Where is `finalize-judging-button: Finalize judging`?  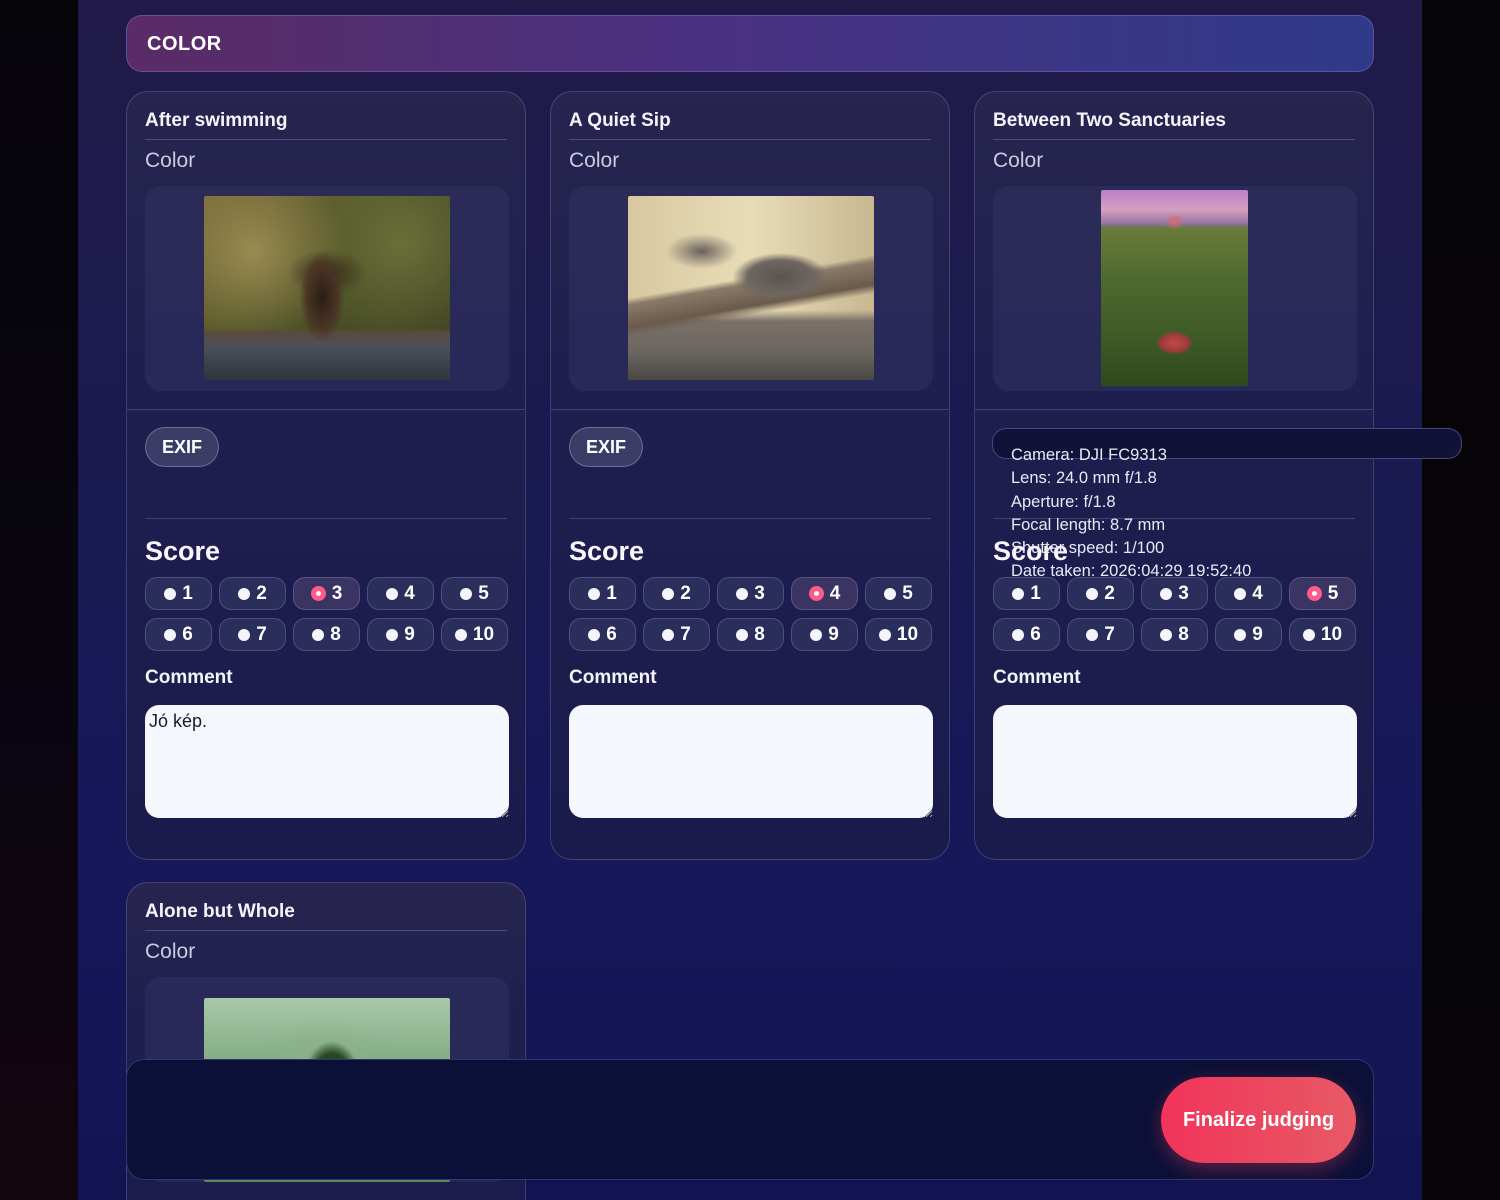 finalize-judging-button: Finalize judging is located at coordinates (1258, 1120).